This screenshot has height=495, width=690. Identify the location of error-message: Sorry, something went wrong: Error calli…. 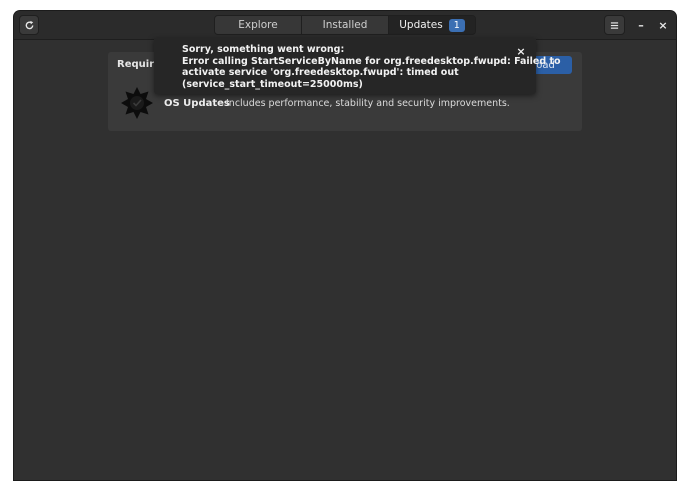
(371, 67).